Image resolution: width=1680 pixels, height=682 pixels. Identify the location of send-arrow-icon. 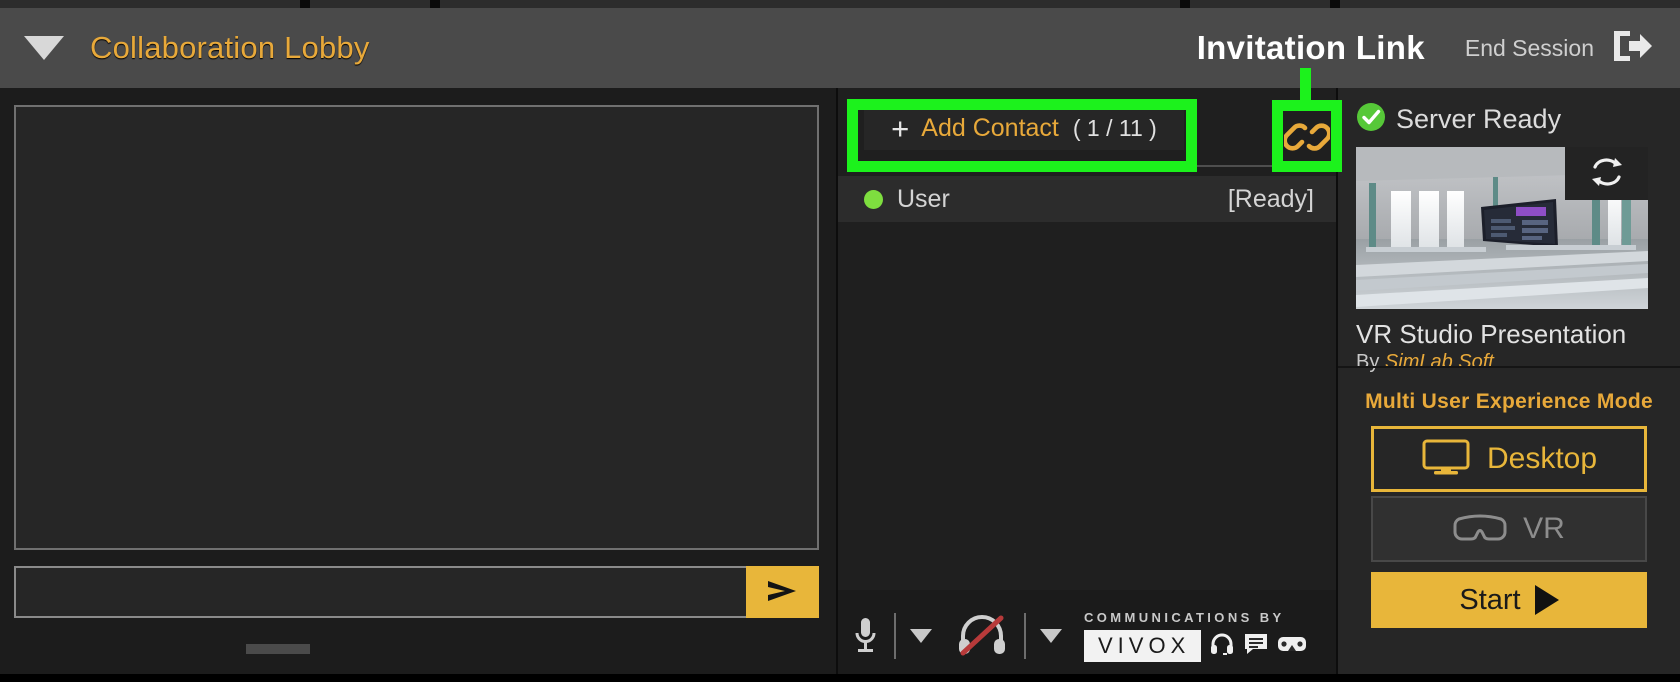
(783, 592).